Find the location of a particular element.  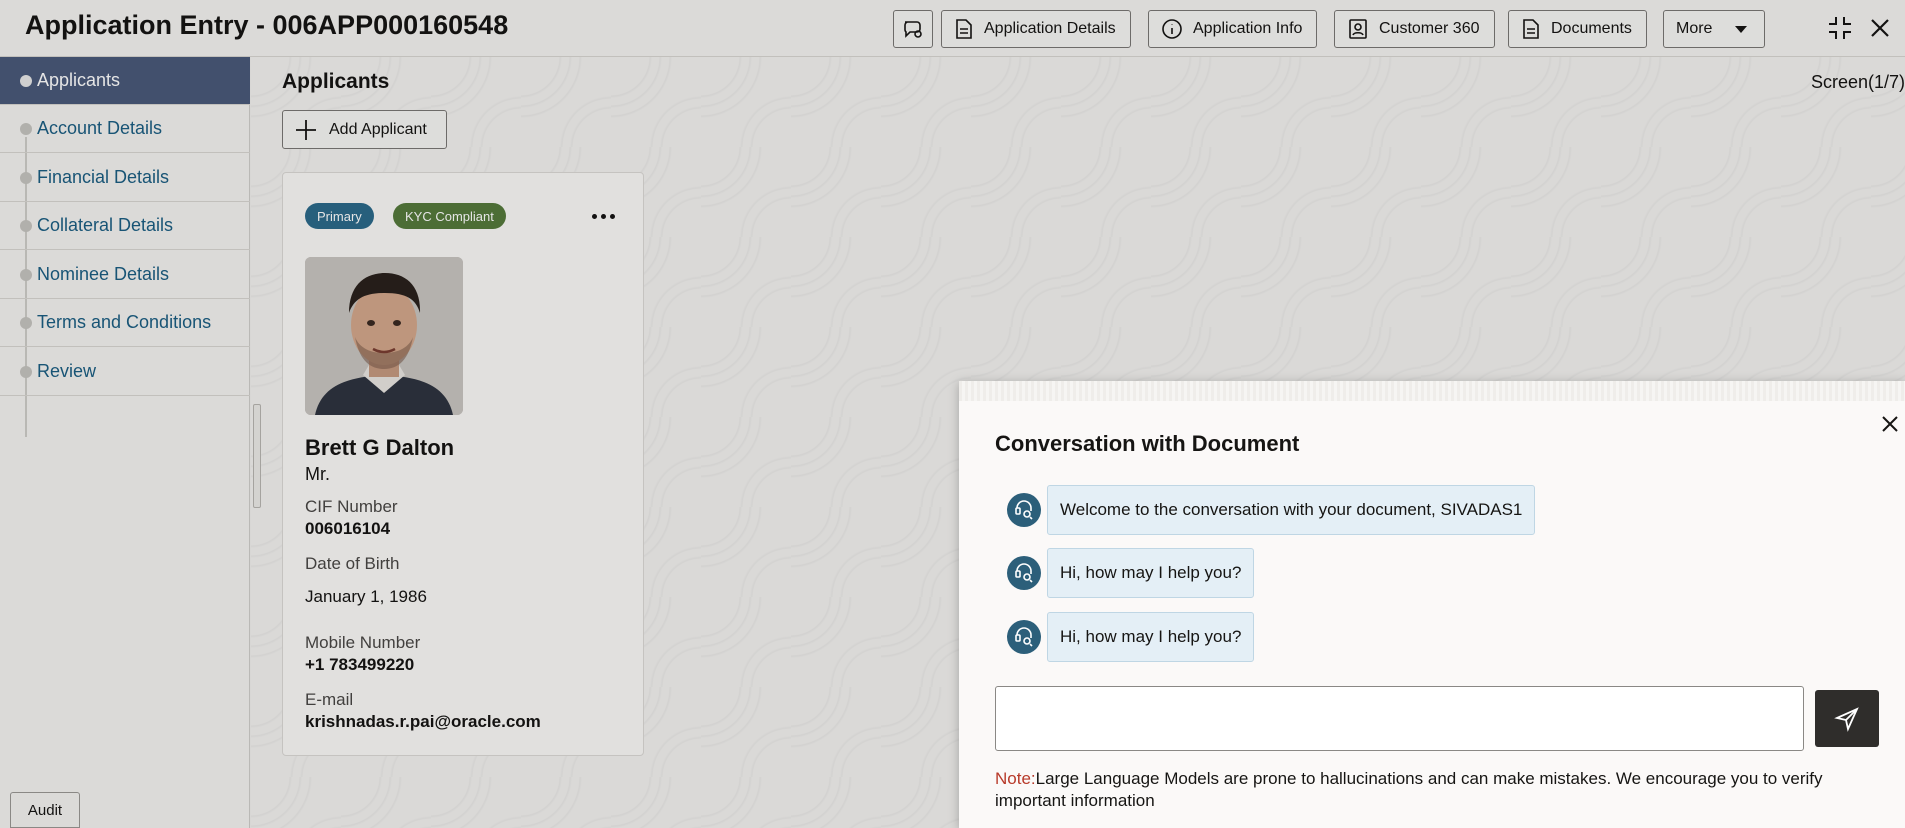

documents-button: Documents is located at coordinates (1577, 29).